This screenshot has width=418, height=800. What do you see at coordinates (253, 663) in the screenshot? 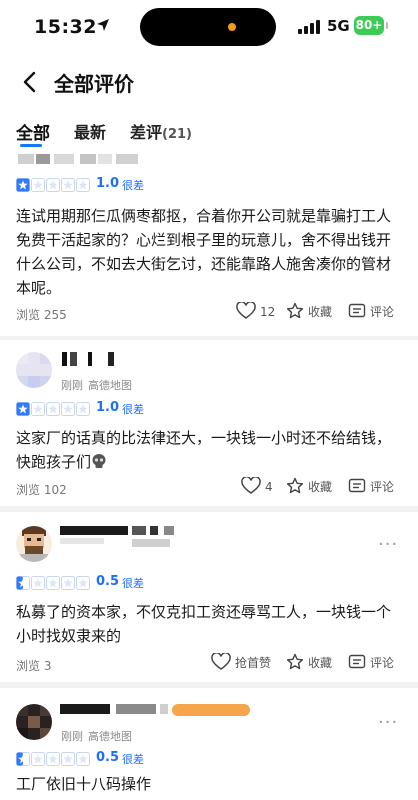
I see `like-count: 抢首赞` at bounding box center [253, 663].